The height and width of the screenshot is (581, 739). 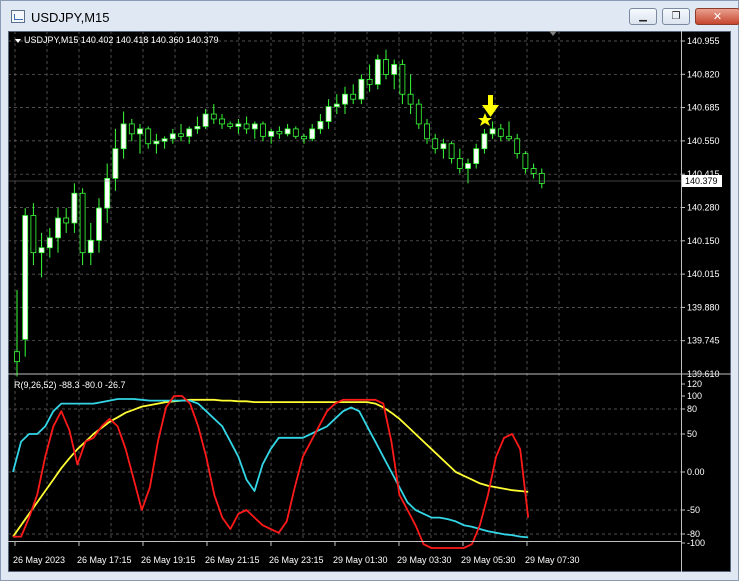 I want to click on indicator-tick-label: 50, so click(x=692, y=434).